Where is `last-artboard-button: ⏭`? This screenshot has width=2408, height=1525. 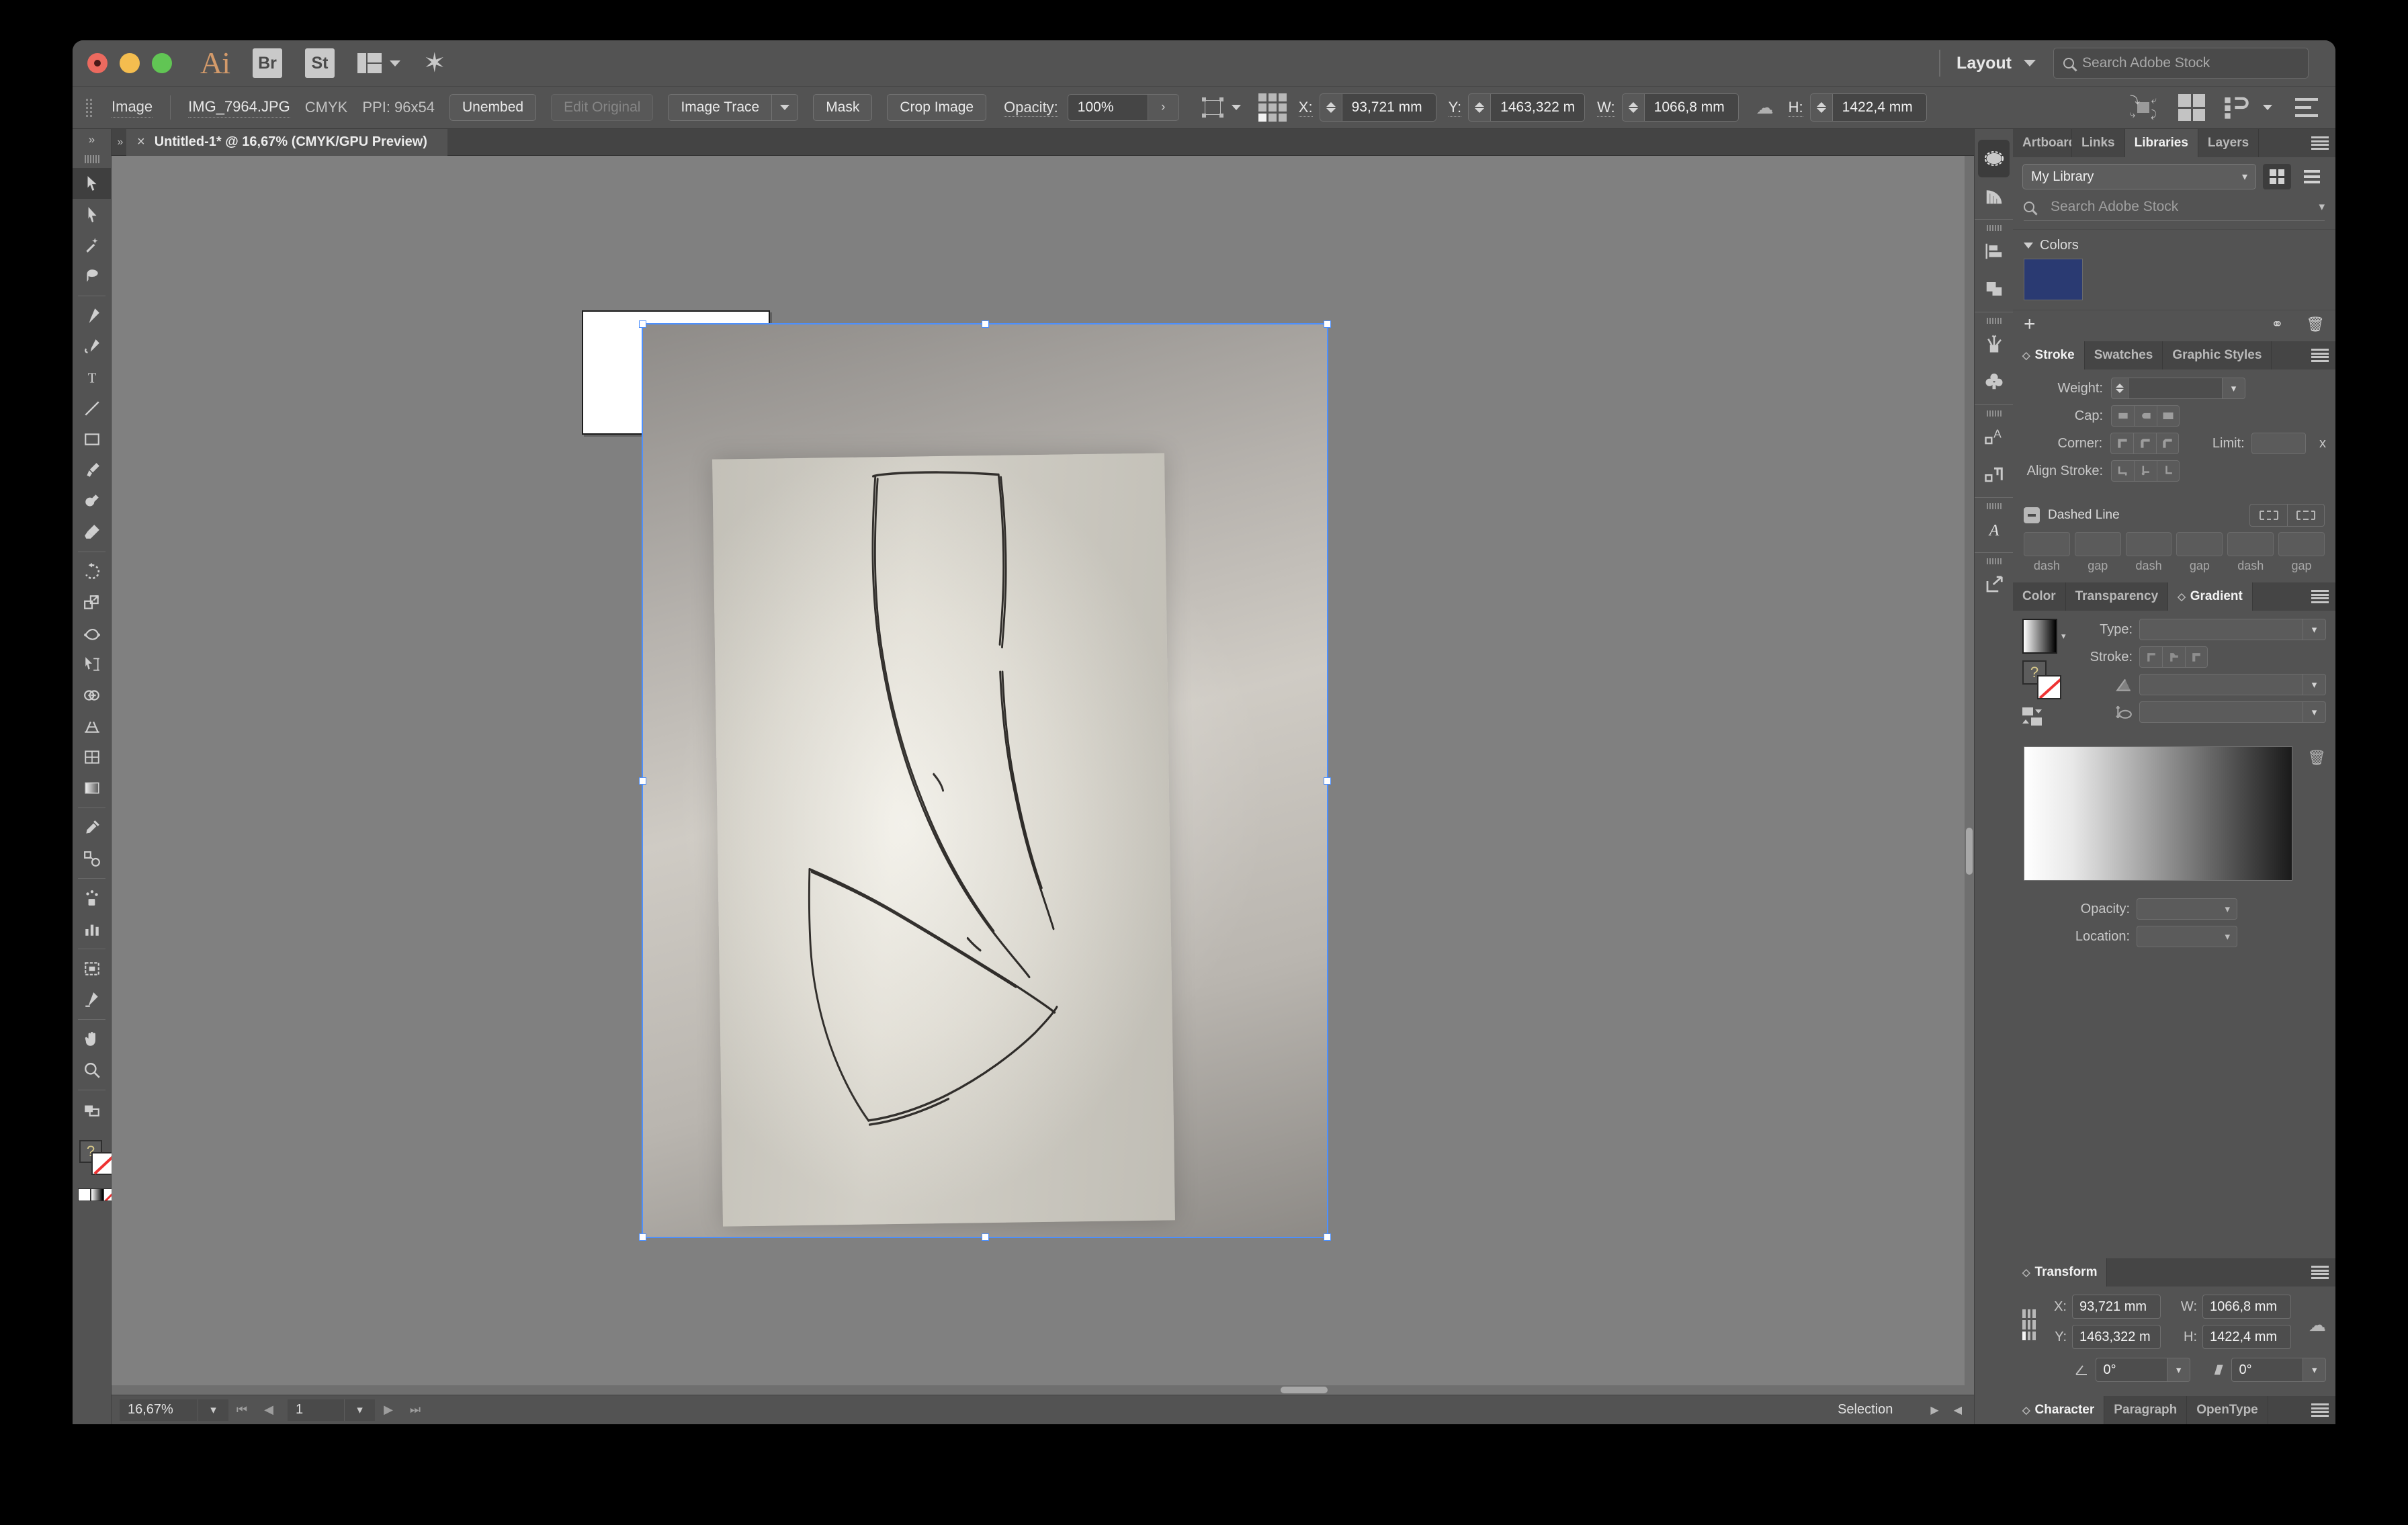 last-artboard-button: ⏭ is located at coordinates (415, 1410).